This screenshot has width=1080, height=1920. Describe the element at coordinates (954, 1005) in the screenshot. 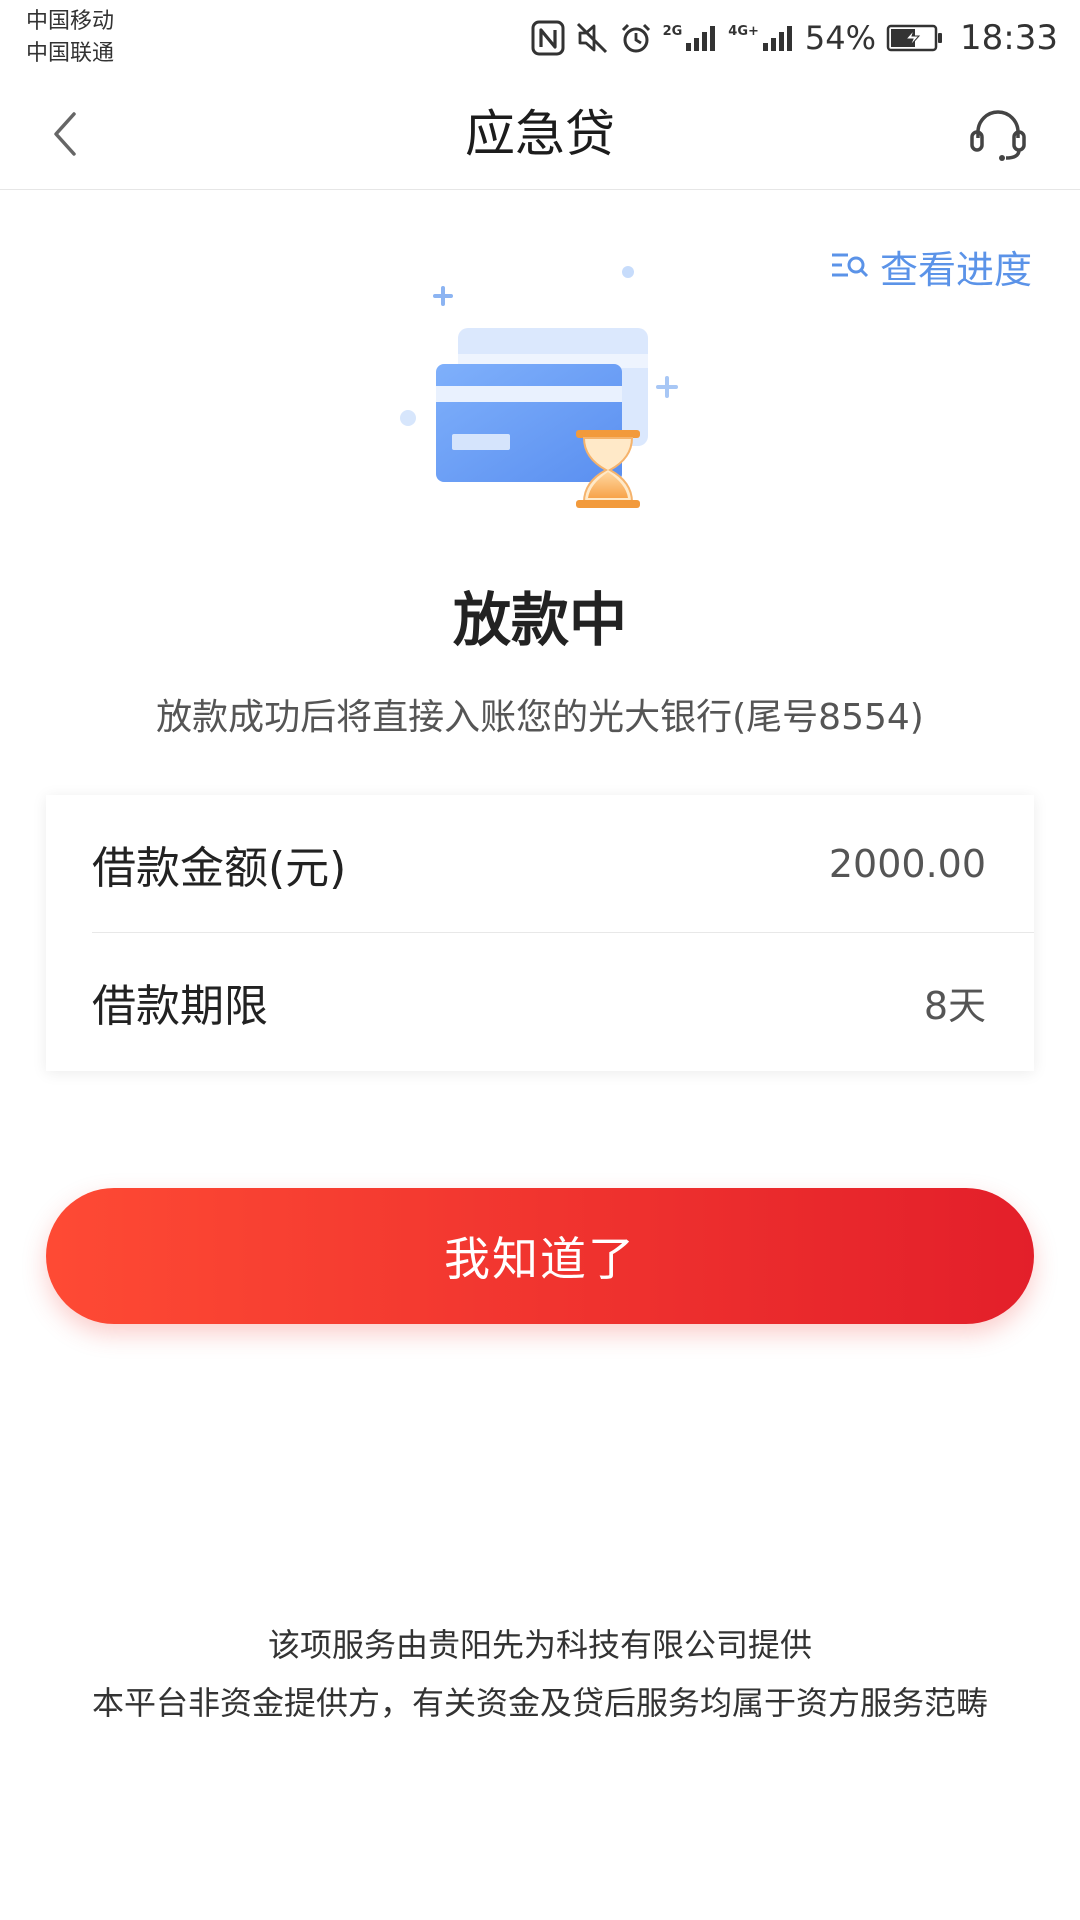

I see `loan-term-value: 8天` at that location.